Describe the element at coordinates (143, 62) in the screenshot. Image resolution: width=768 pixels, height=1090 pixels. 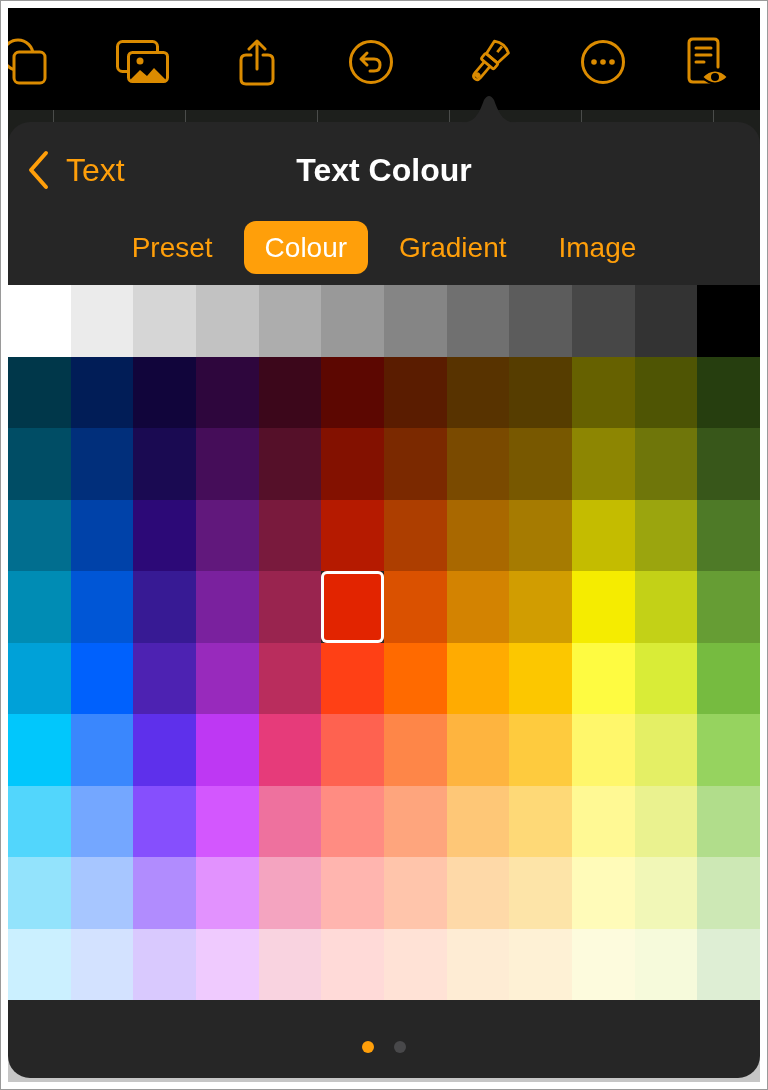
I see `images-icon` at that location.